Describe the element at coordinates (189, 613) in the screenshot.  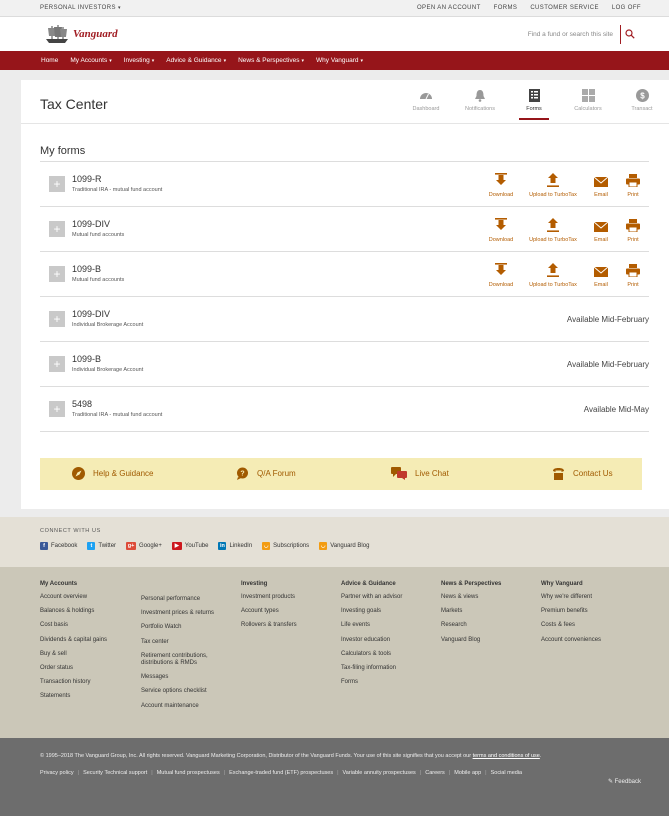
I see `footer-link: Investment prices & returns` at that location.